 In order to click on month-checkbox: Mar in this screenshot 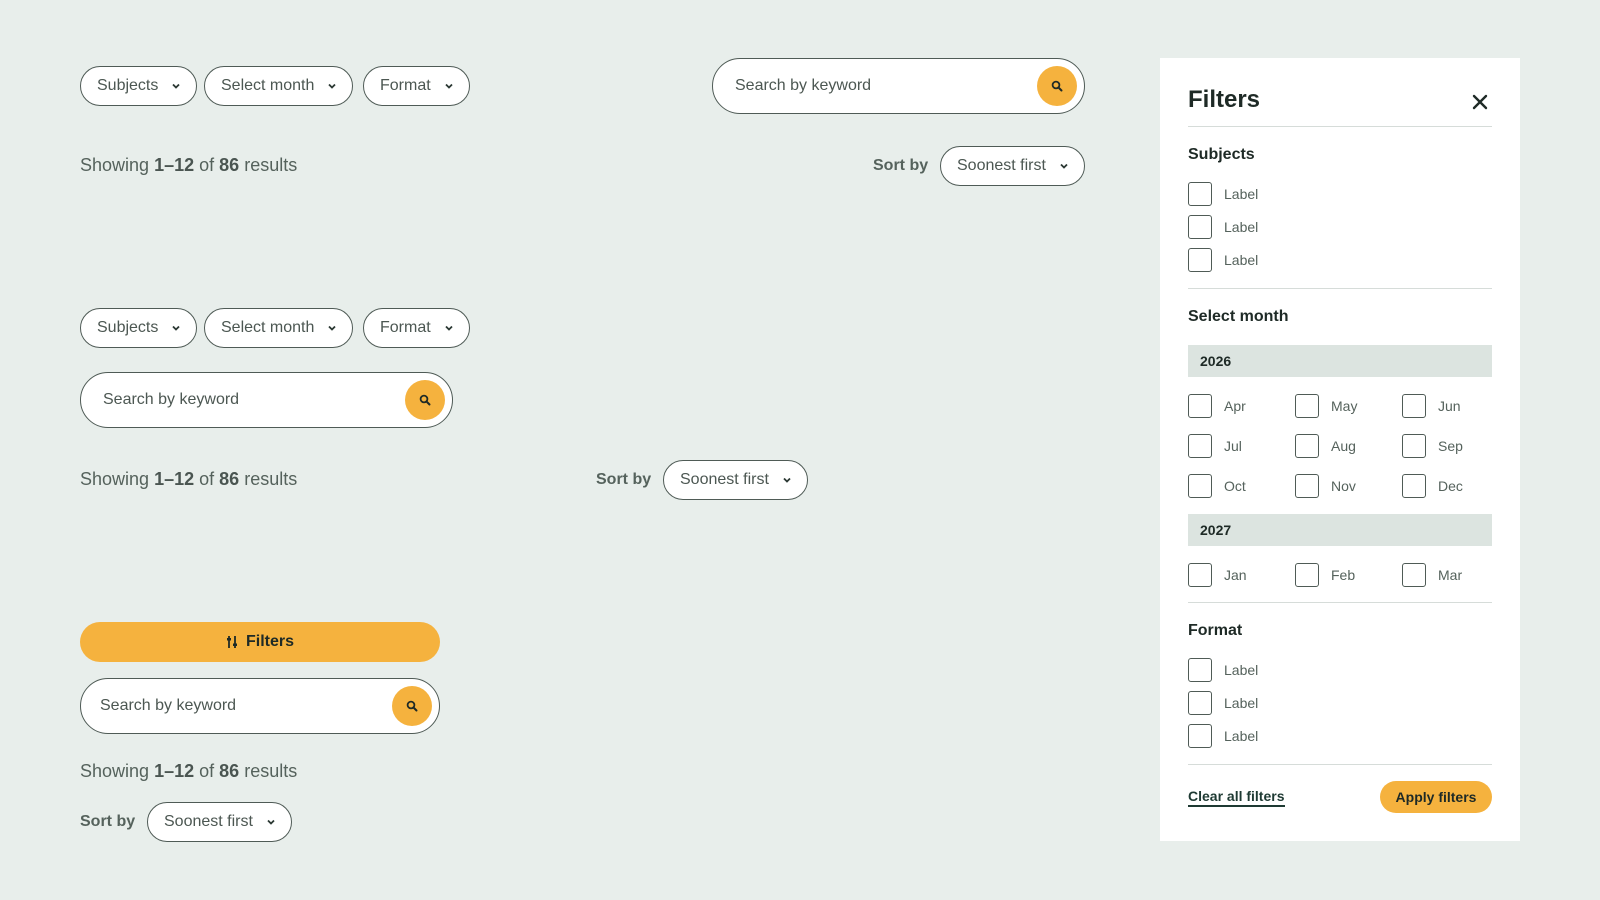, I will do `click(1432, 575)`.